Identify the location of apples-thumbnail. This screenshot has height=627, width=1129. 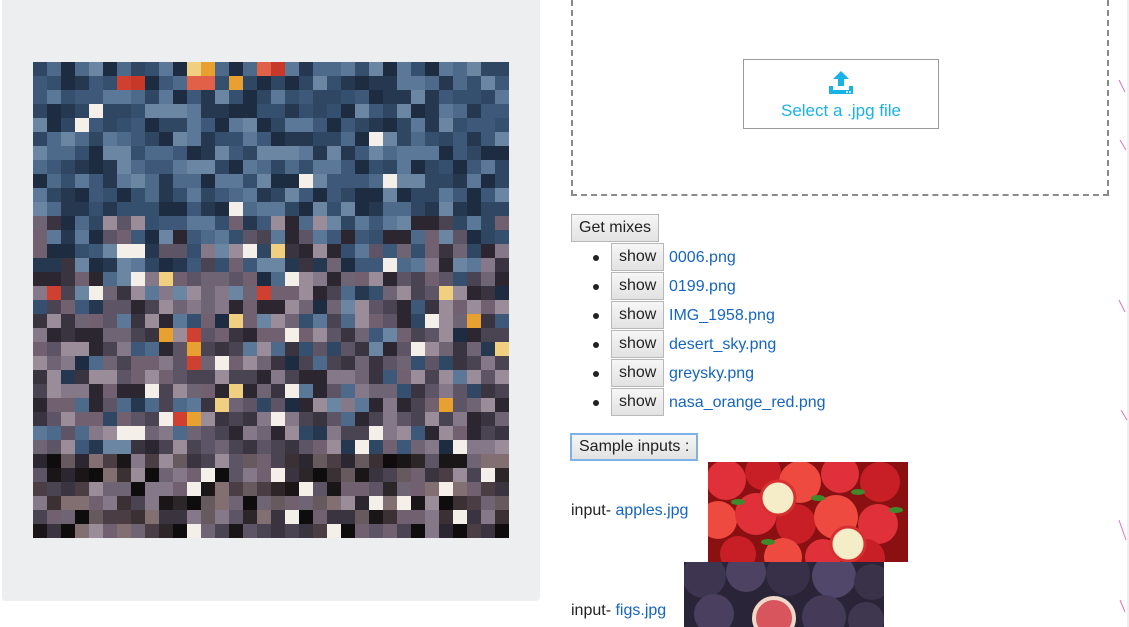
(808, 512).